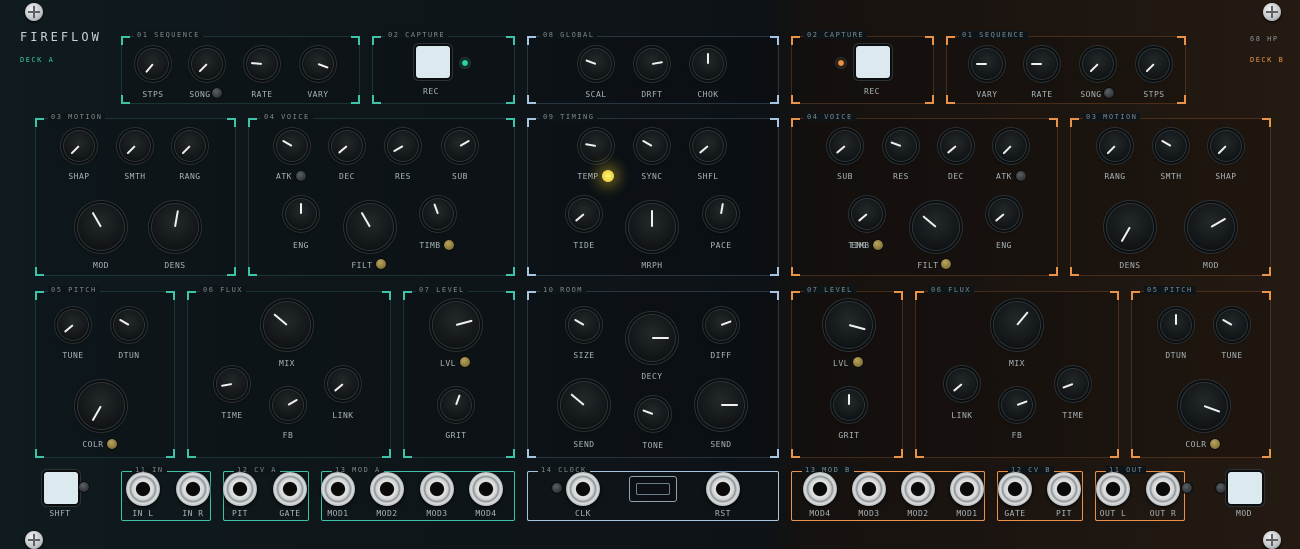 The height and width of the screenshot is (549, 1300). I want to click on knob-diff, so click(721, 325).